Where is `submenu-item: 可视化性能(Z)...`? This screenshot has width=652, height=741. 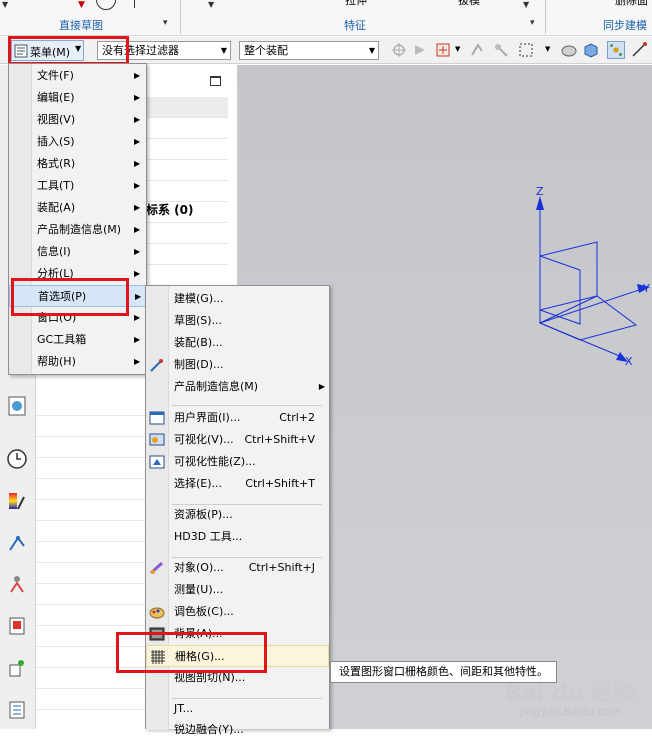 submenu-item: 可视化性能(Z)... is located at coordinates (237, 462).